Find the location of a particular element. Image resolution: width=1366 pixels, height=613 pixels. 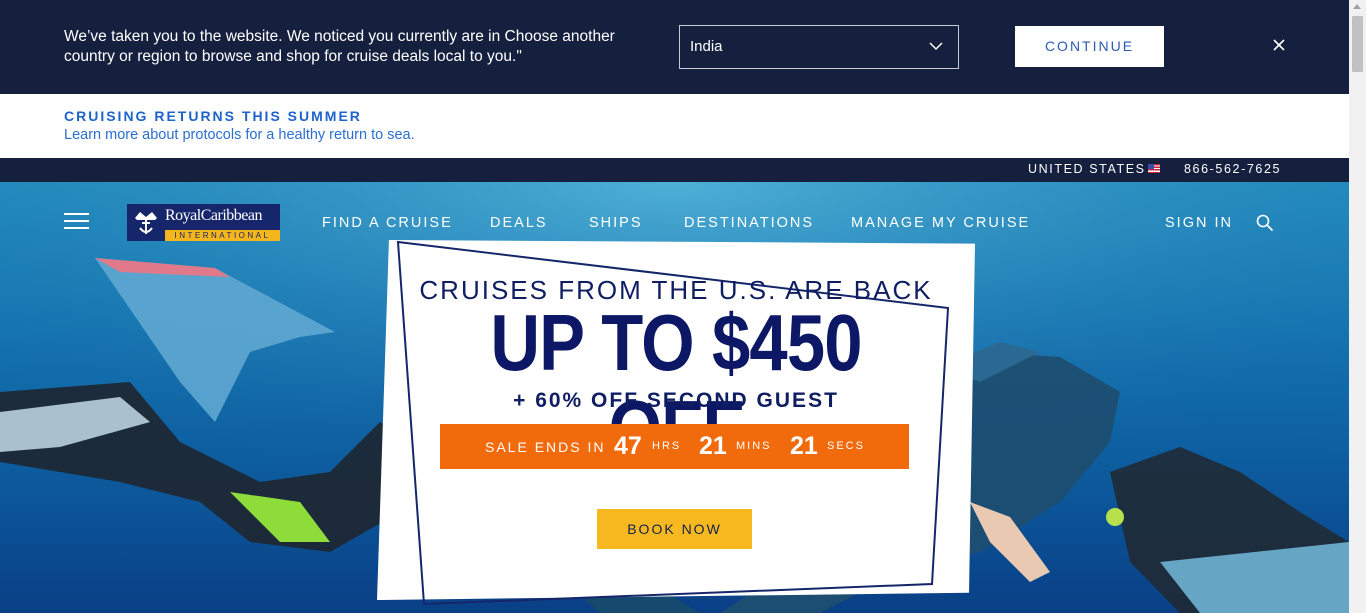

scroll-thumb is located at coordinates (1357, 44).